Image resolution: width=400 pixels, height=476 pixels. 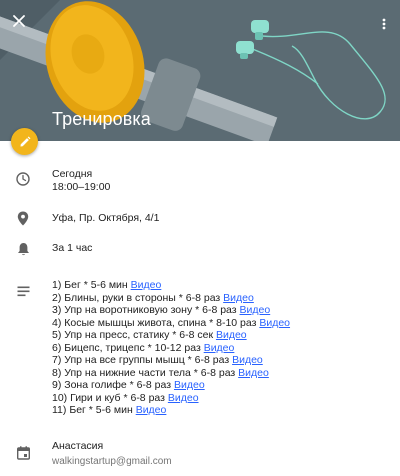 I want to click on exercise-text: 9) Зона голифе * 6-8 раз, so click(x=113, y=385).